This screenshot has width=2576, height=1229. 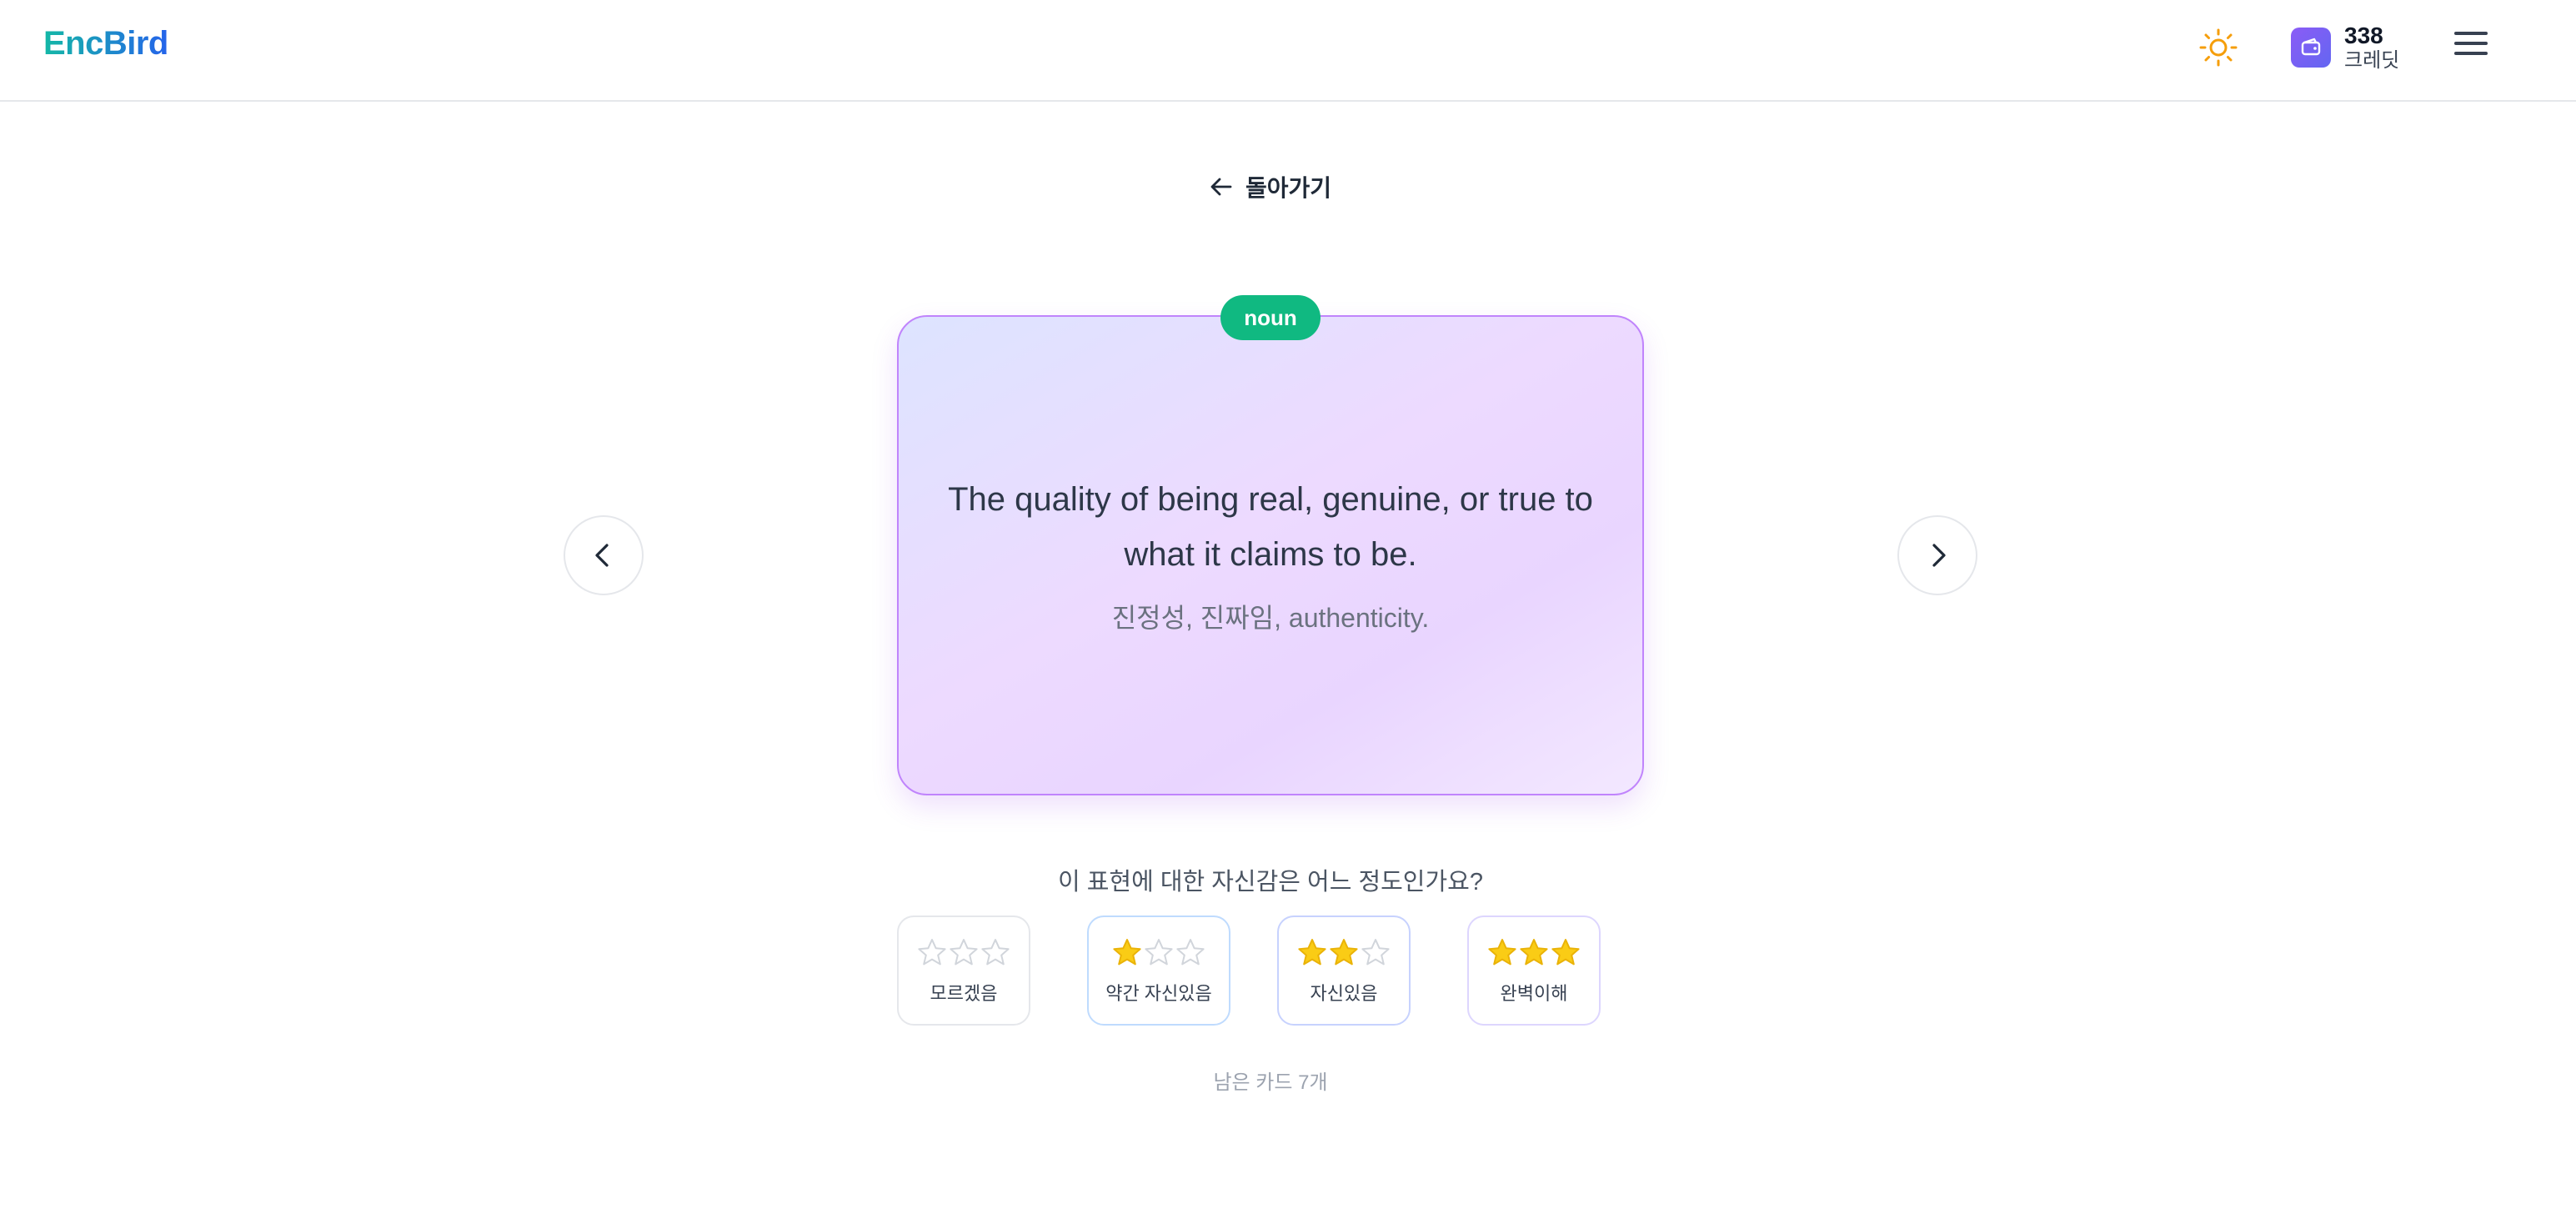 I want to click on theme-toggle-sun-icon, so click(x=2218, y=47).